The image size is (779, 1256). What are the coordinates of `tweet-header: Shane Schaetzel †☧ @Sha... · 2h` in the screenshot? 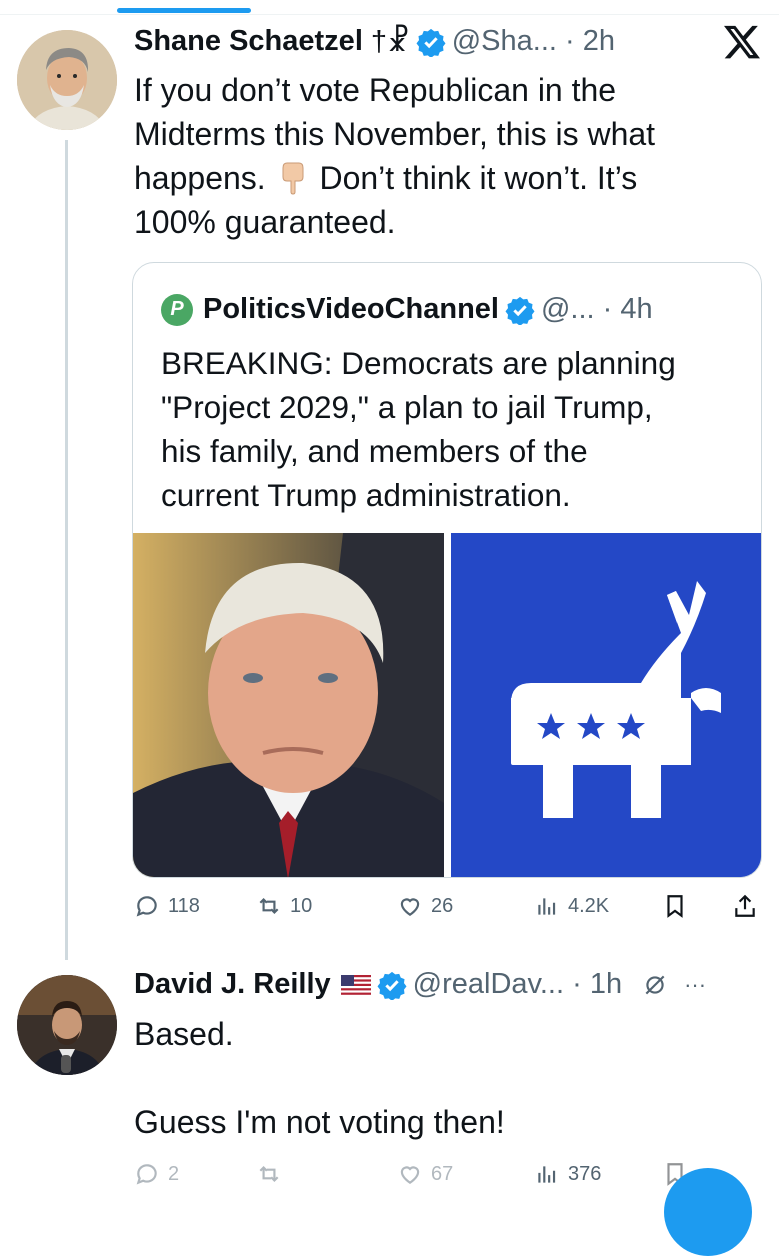 It's located at (374, 41).